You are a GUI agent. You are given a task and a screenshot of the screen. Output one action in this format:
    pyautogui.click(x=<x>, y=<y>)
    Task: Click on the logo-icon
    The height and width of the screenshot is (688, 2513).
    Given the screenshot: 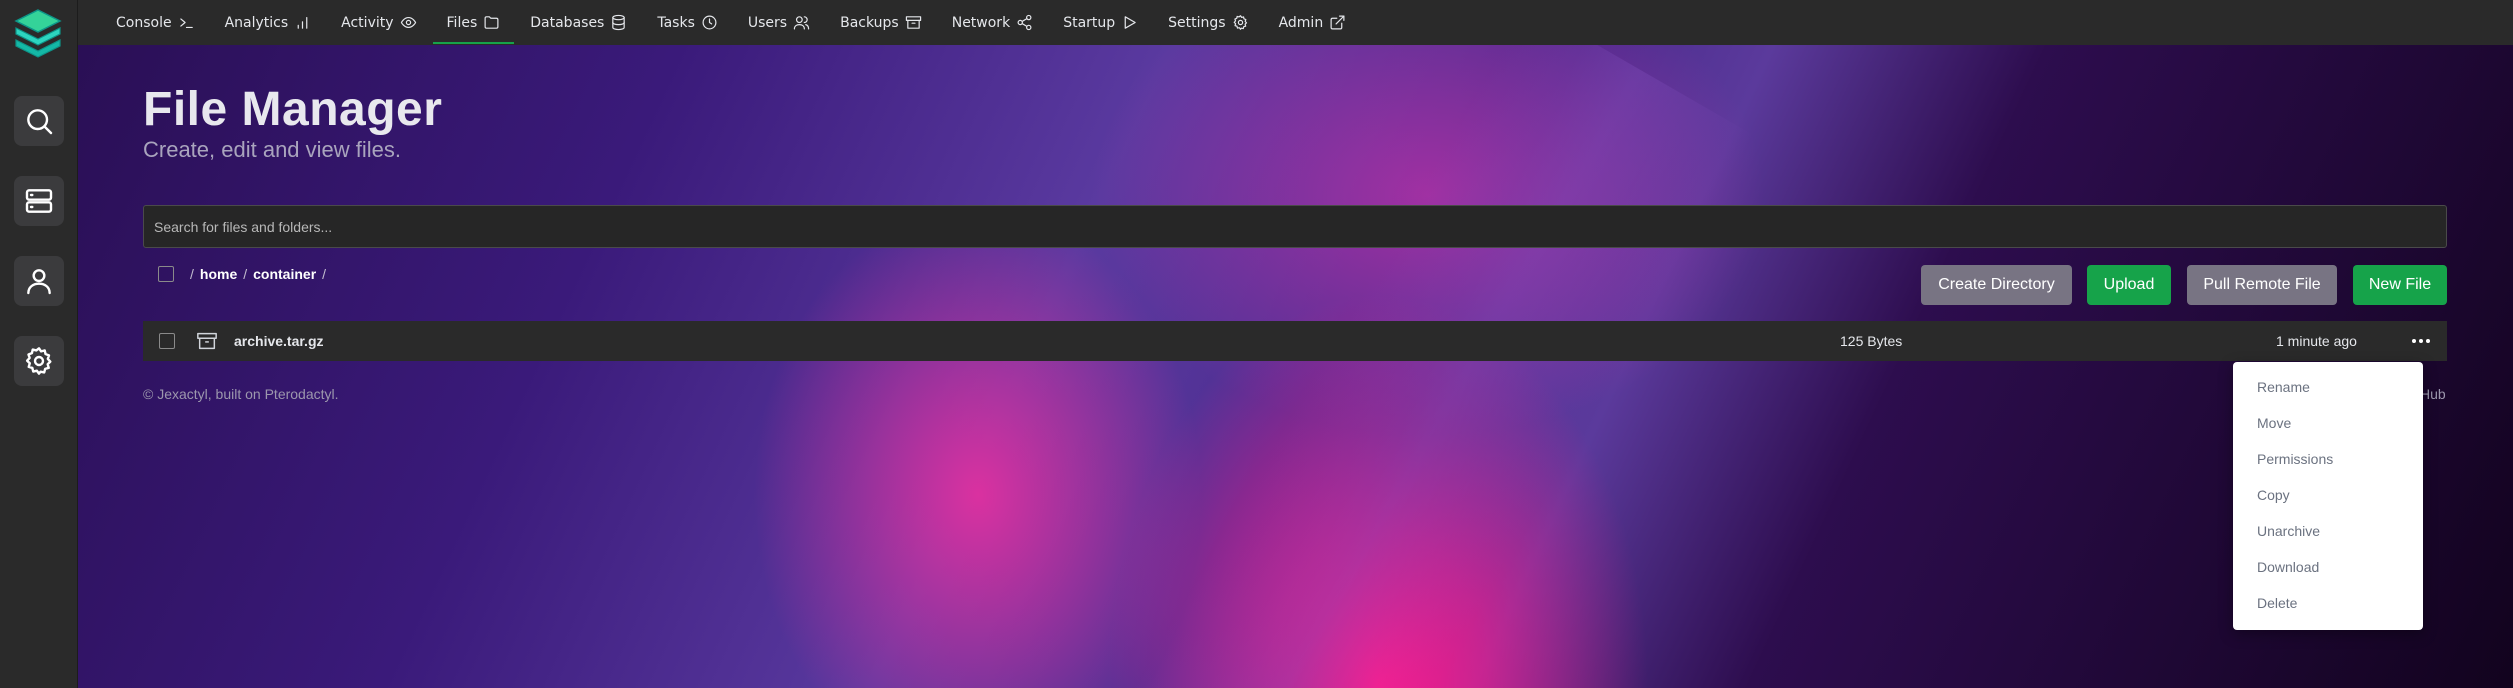 What is the action you would take?
    pyautogui.click(x=38, y=32)
    